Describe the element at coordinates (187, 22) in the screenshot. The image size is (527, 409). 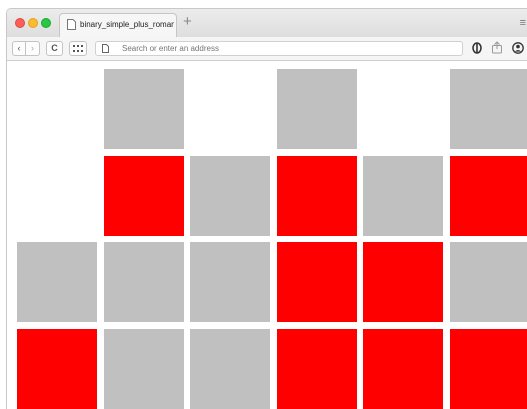
I see `new-tab-button: +` at that location.